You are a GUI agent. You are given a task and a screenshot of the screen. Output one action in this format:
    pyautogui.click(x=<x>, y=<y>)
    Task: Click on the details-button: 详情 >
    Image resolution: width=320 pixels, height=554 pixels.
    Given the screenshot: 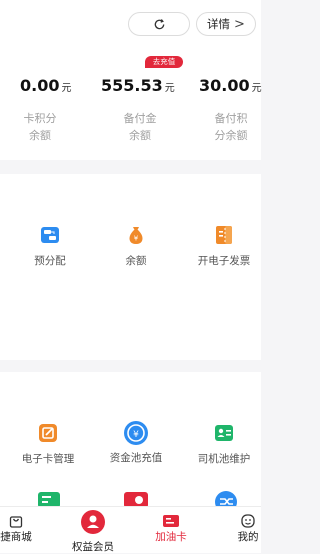 What is the action you would take?
    pyautogui.click(x=226, y=24)
    